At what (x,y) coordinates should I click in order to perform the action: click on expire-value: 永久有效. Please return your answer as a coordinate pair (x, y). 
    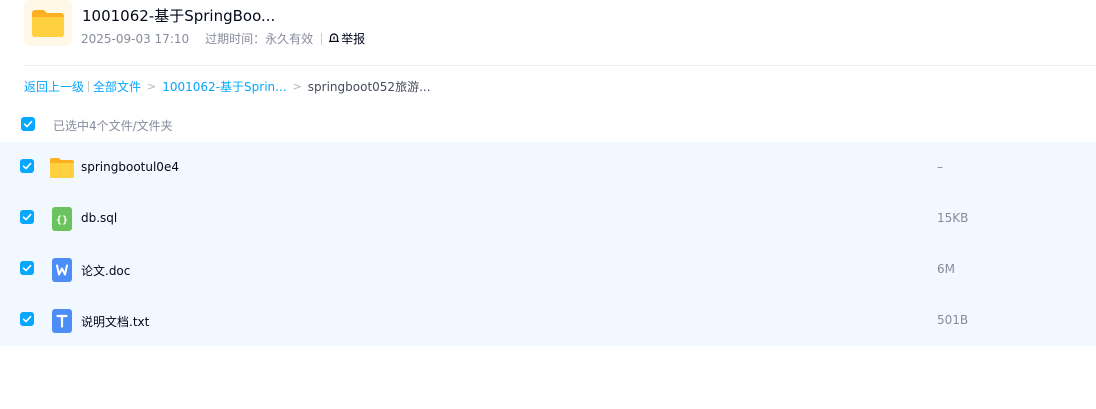
    Looking at the image, I should click on (289, 39).